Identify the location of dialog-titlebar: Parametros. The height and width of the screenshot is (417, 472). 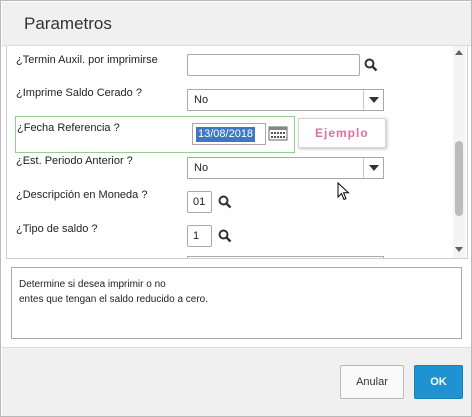
(236, 24).